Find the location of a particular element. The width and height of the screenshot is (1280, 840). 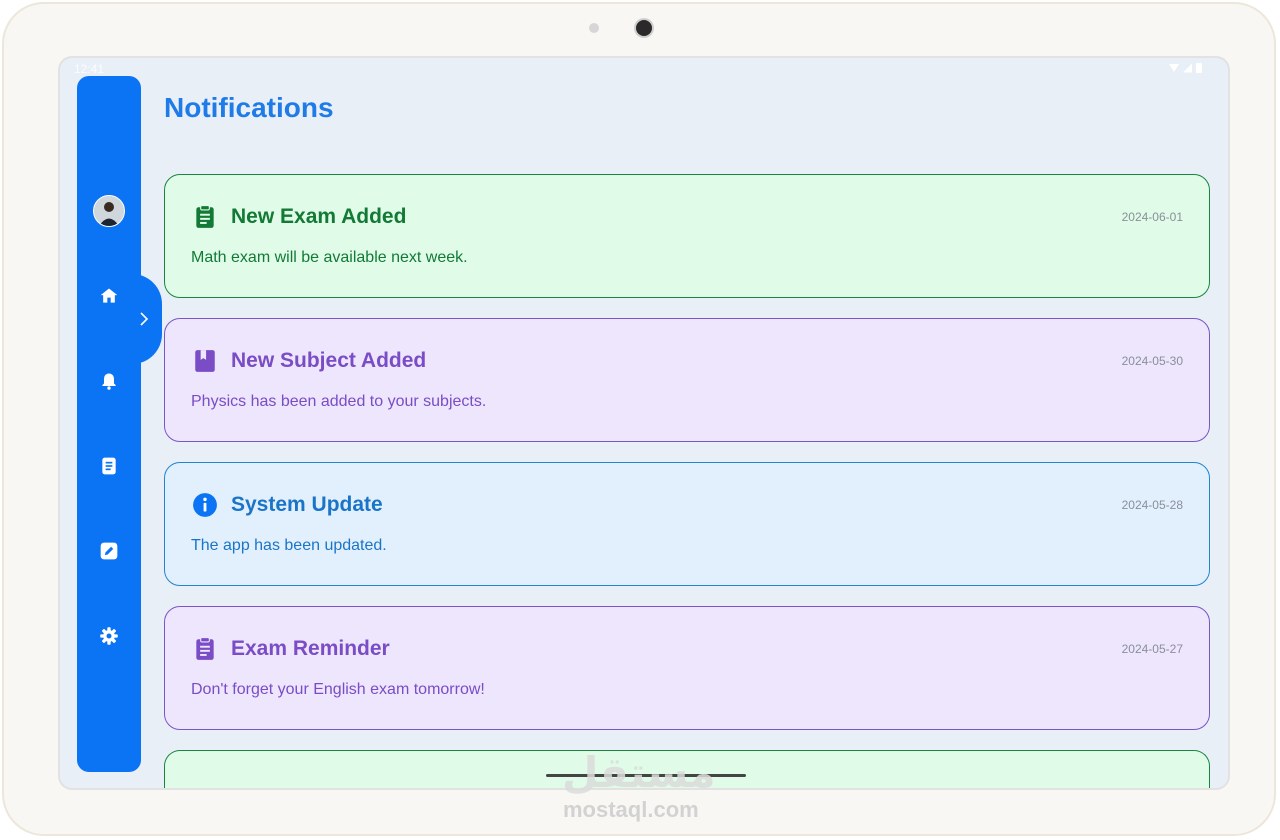

chevron-right-icon is located at coordinates (144, 319).